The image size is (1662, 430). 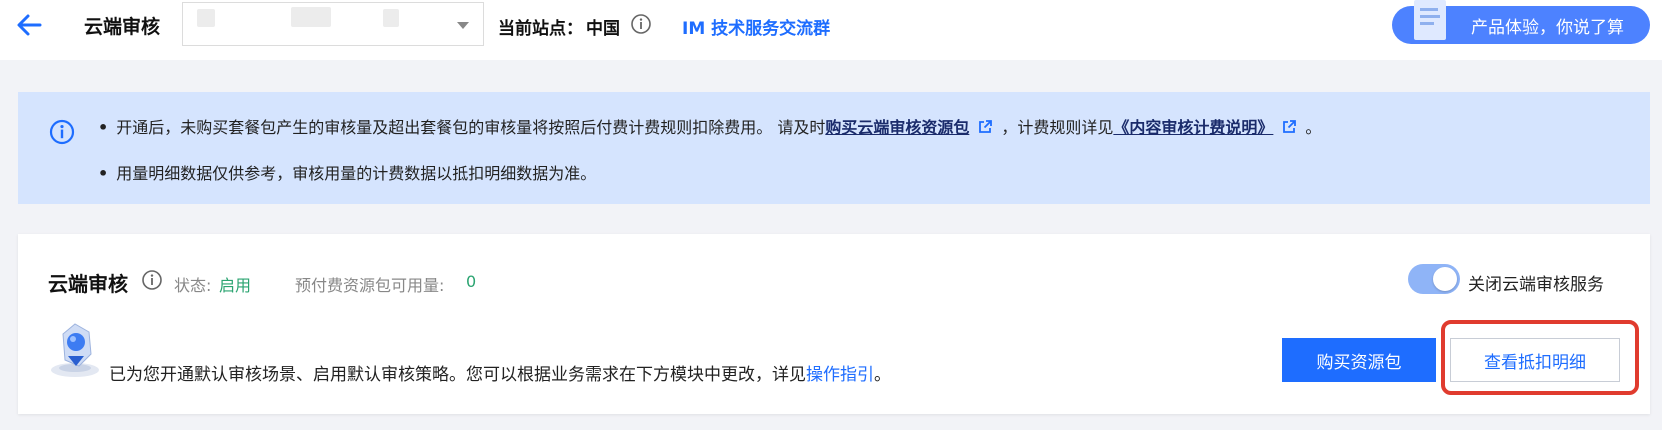 I want to click on status-label: 状态:, so click(x=193, y=285).